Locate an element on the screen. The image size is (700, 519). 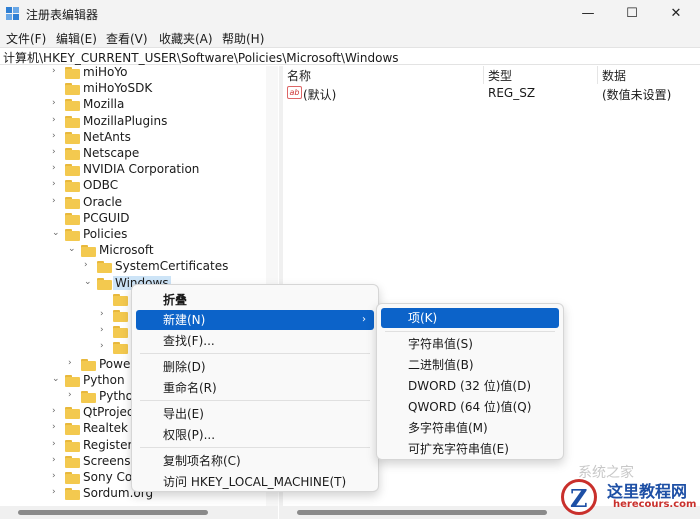
submenu-item-label: DWORD (32 位)值(D) is located at coordinates (469, 386).